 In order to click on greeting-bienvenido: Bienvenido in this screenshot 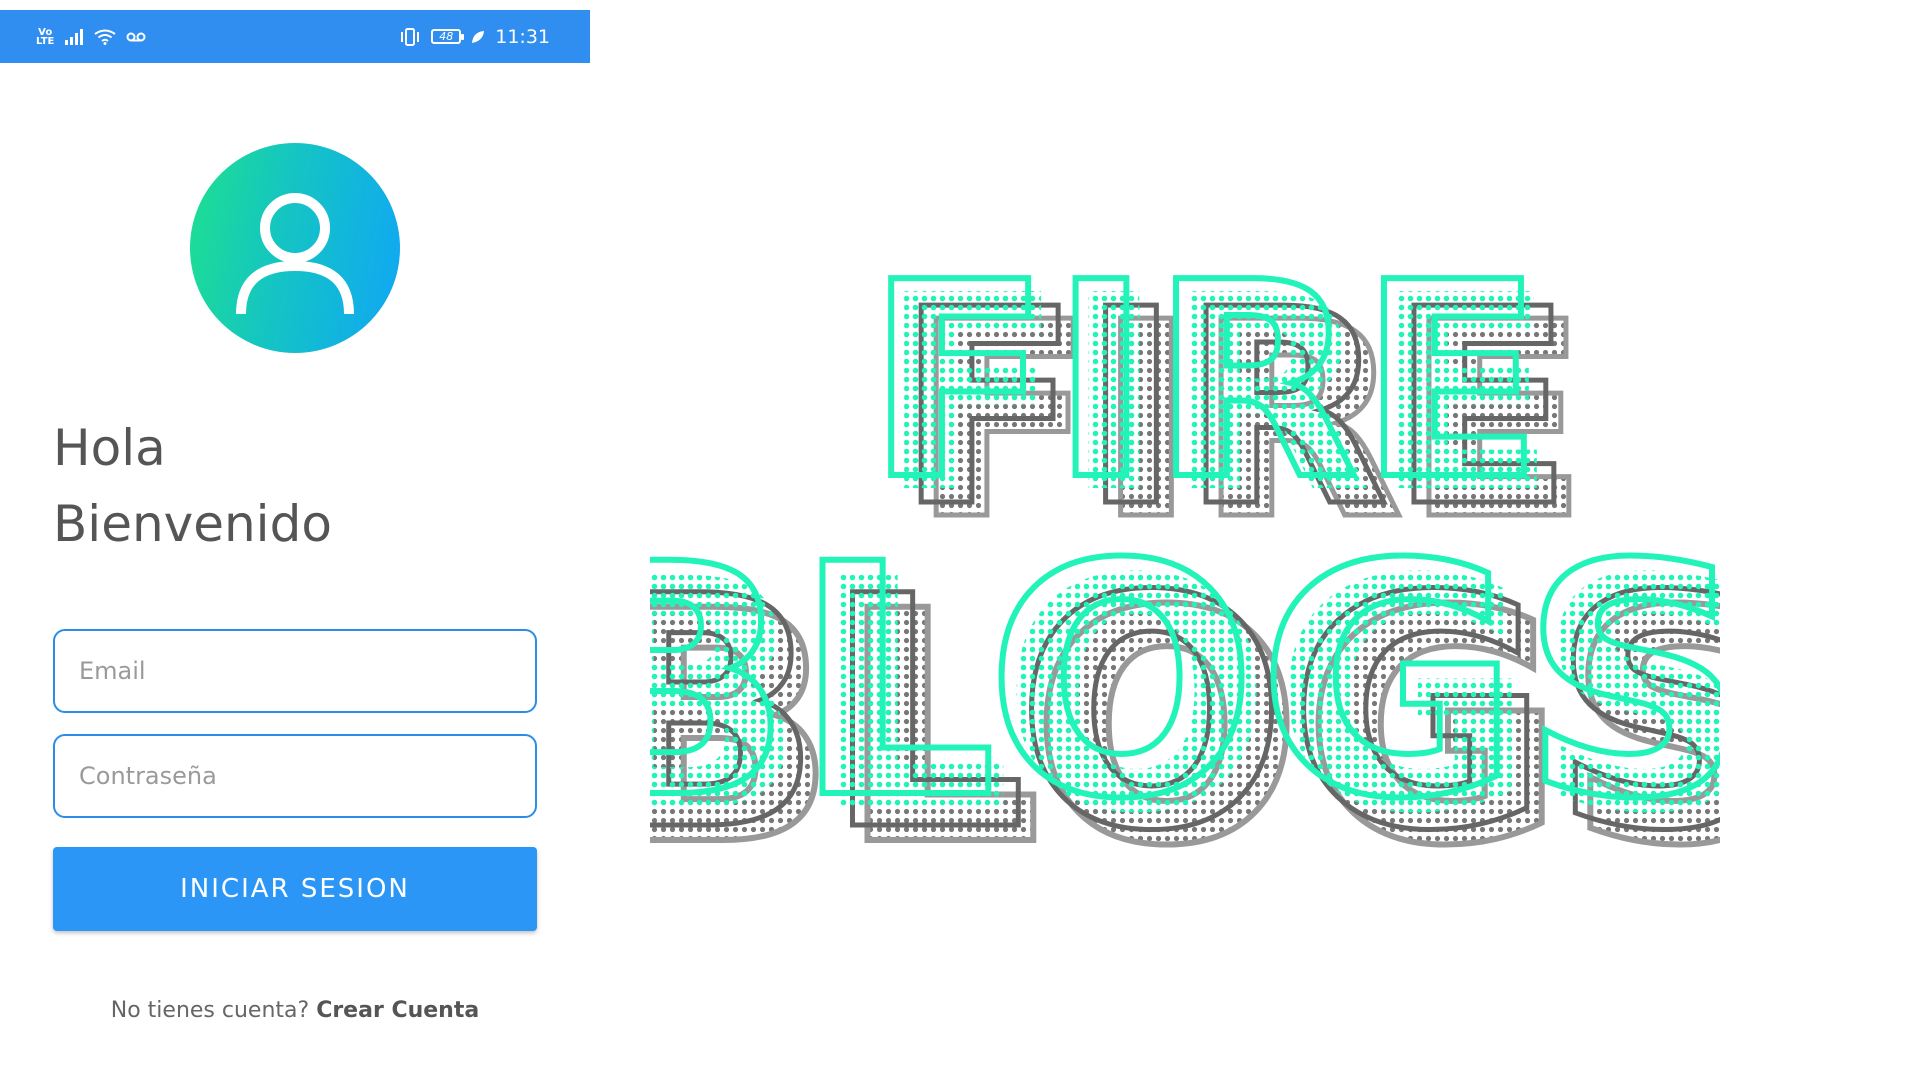, I will do `click(192, 524)`.